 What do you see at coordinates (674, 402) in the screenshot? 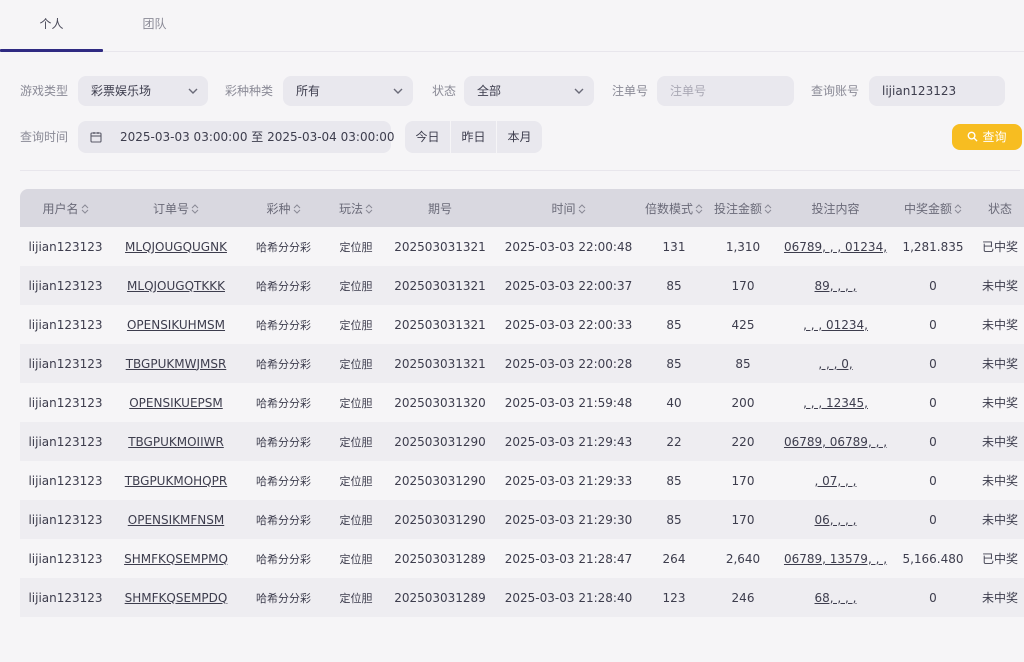
I see `cell-multiplier: 40` at bounding box center [674, 402].